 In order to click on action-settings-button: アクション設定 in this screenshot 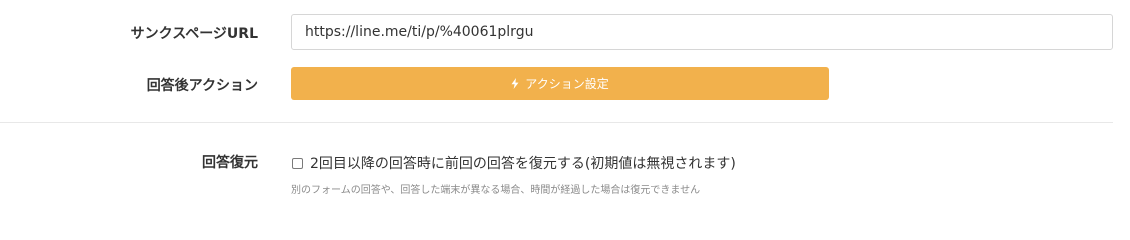, I will do `click(560, 83)`.